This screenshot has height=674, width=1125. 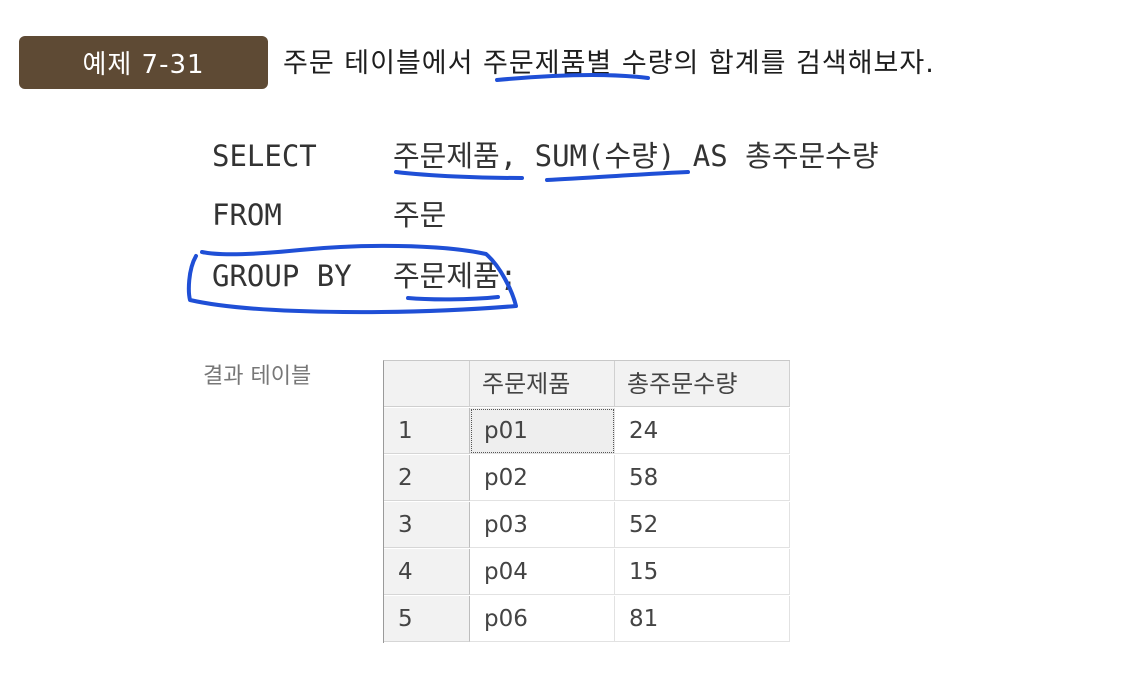 I want to click on row-number: 5, so click(x=427, y=619).